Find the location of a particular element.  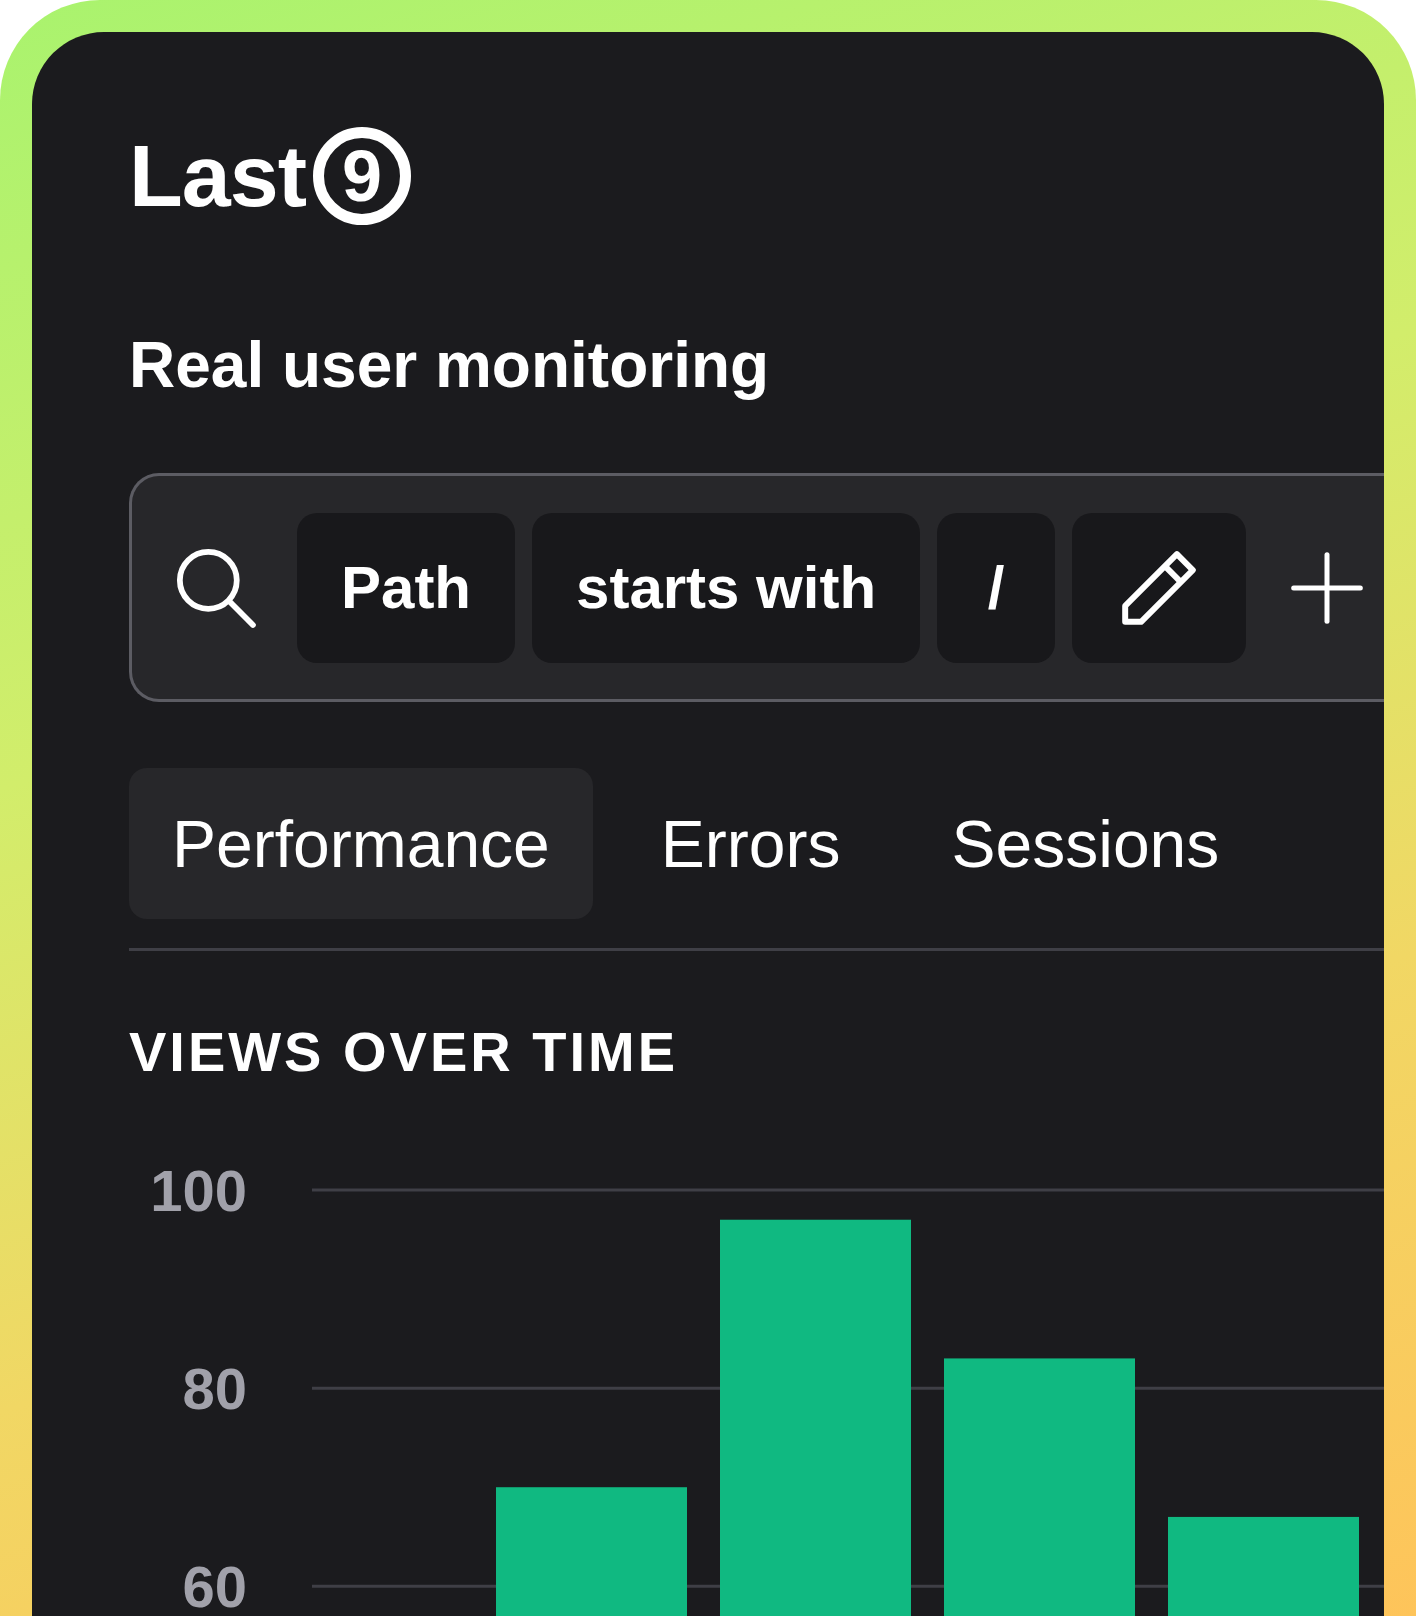

axis-label: 100 is located at coordinates (198, 1190).